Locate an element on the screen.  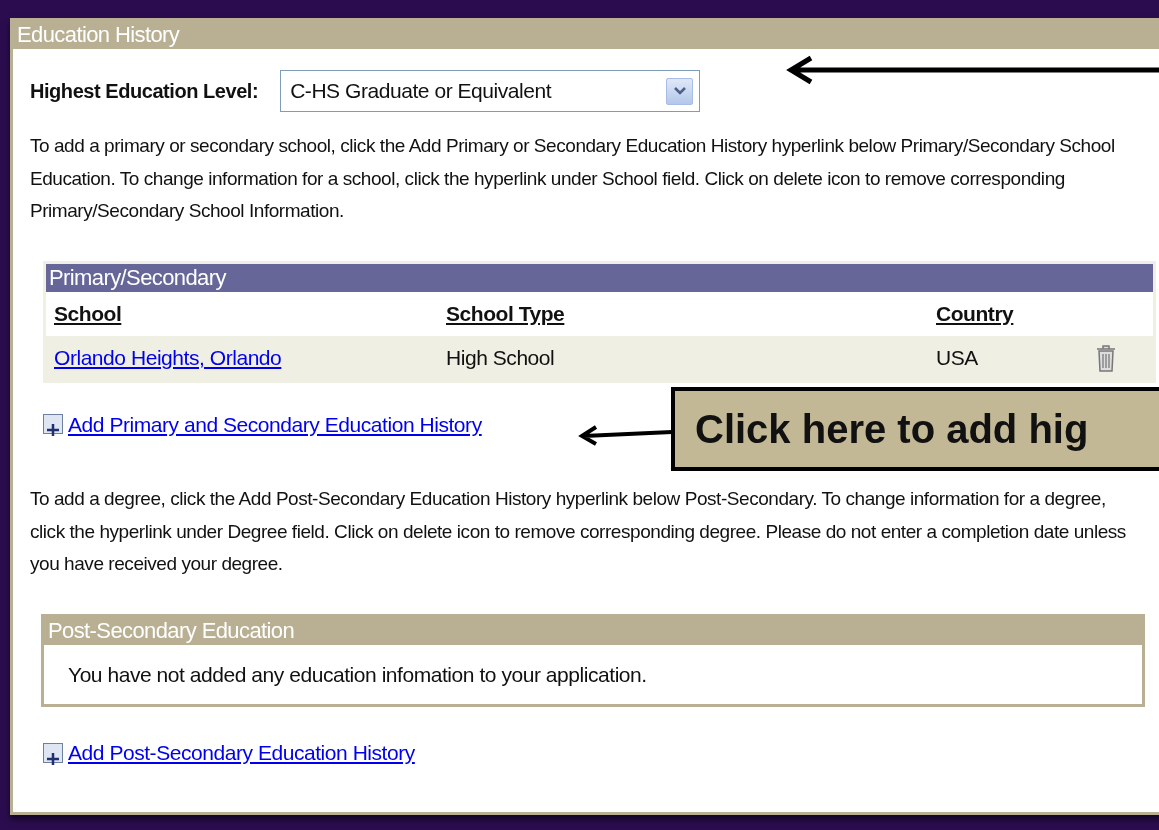
education-level-dropdown: C-HS Graduate or Equivalent is located at coordinates (490, 91).